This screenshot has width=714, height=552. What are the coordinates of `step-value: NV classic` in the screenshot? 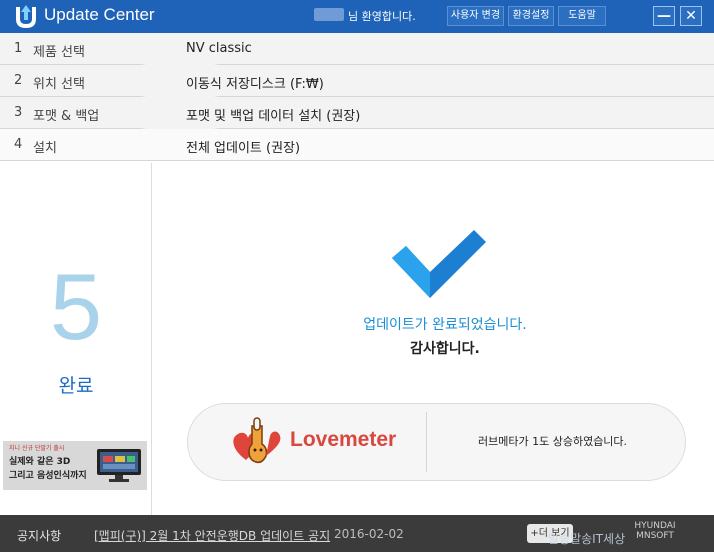 It's located at (219, 48).